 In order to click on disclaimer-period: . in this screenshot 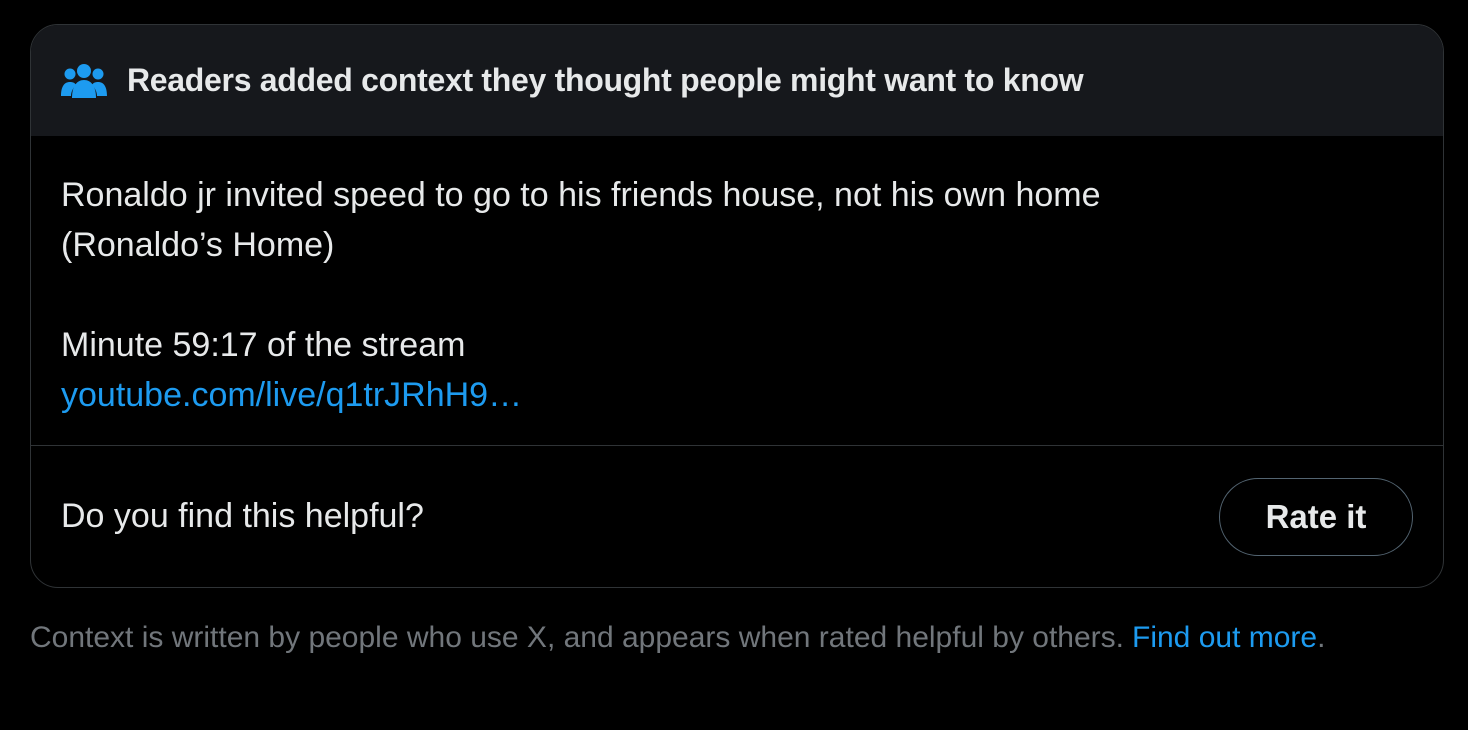, I will do `click(1321, 637)`.